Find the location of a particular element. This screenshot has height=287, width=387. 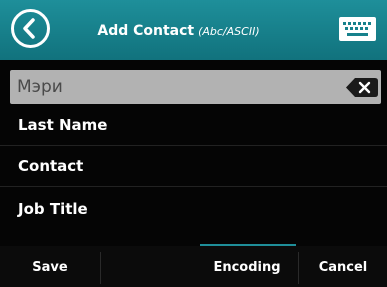

list-item-label: Contact is located at coordinates (51, 166).